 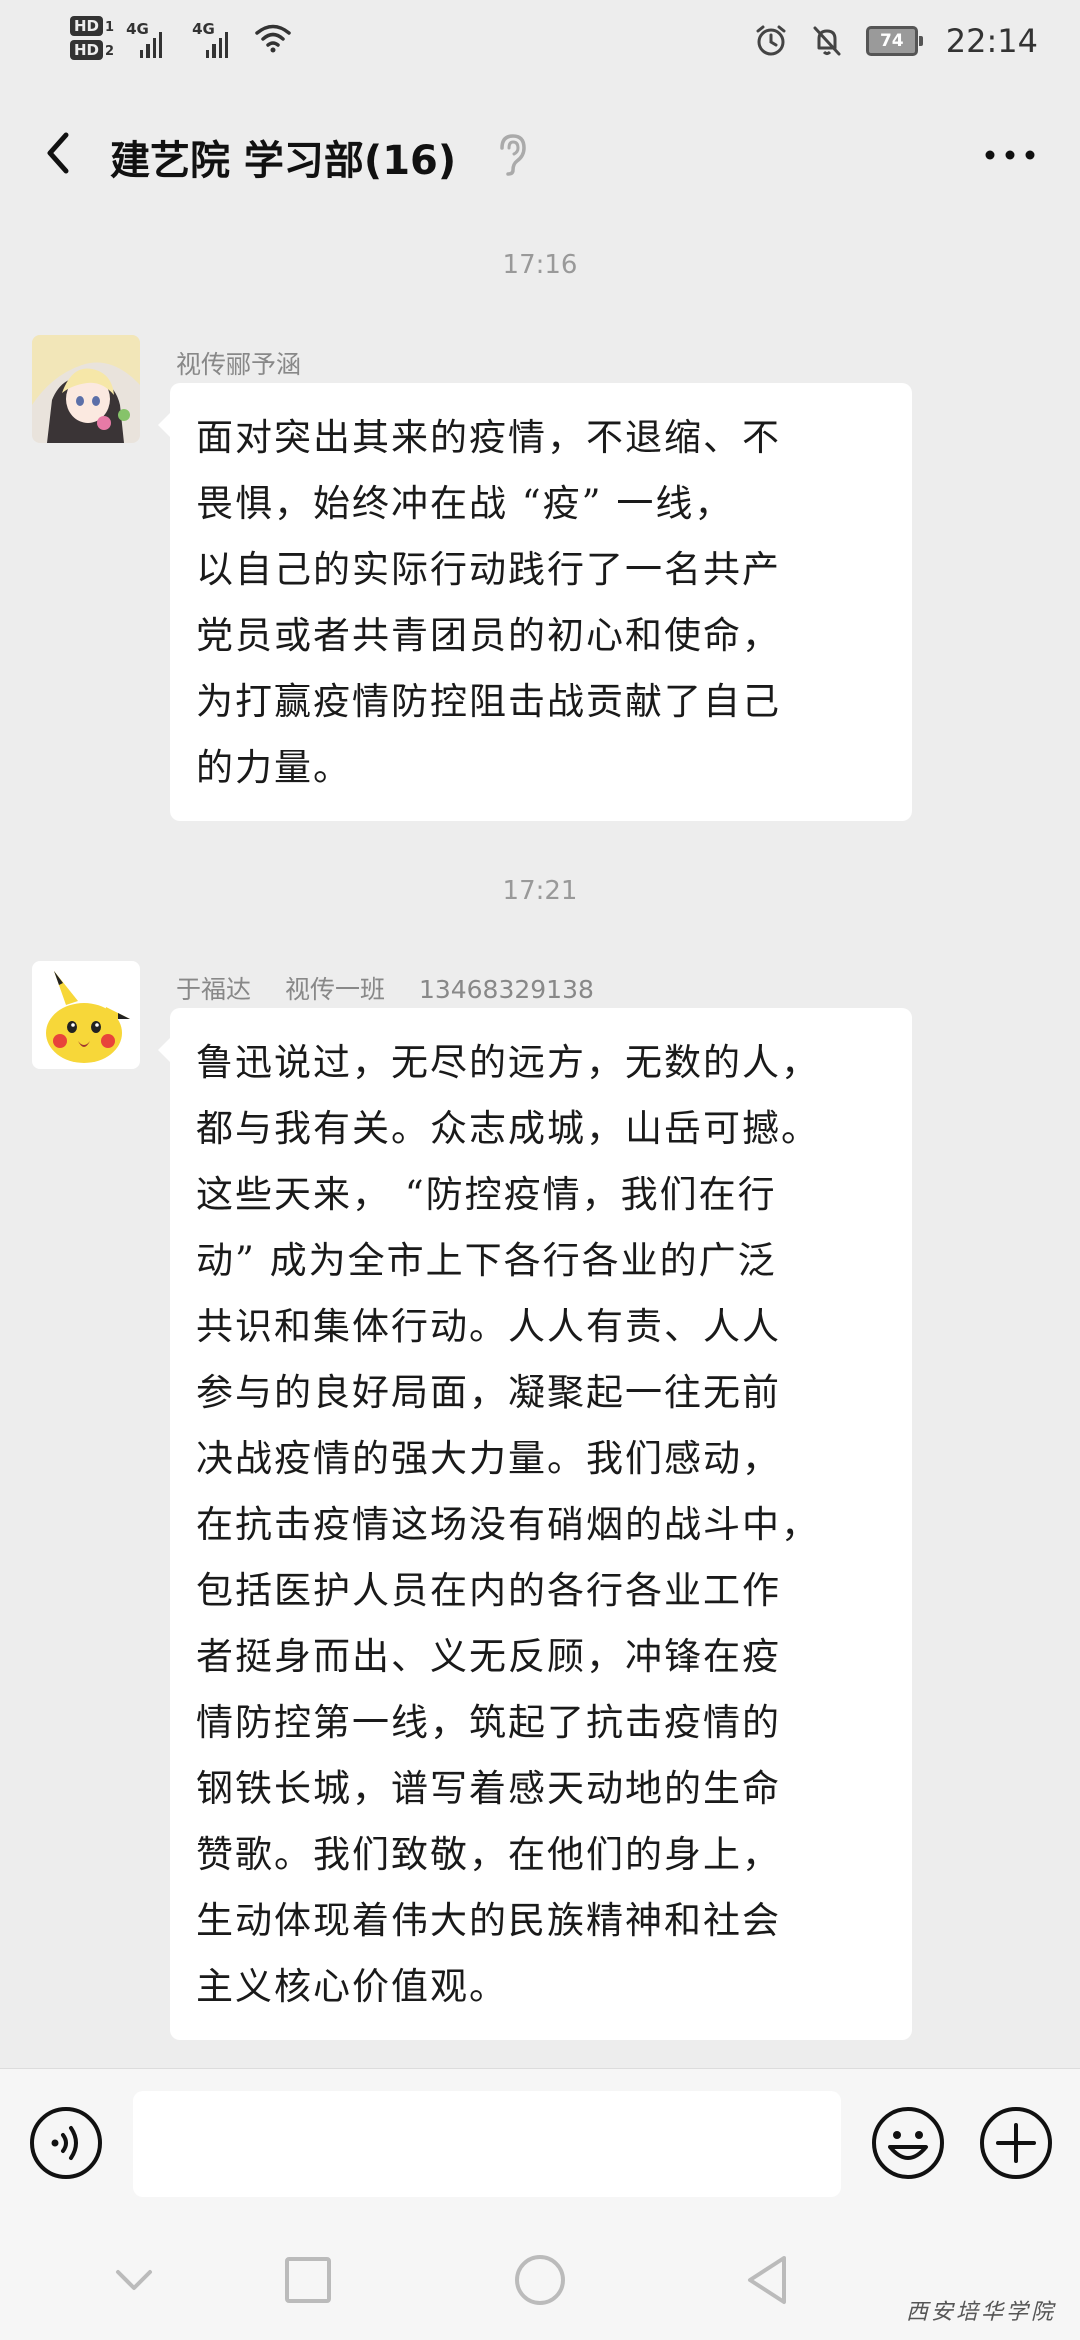 What do you see at coordinates (488, 1788) in the screenshot?
I see `message-line: 钢铁长城，谱写着感天动地的生命` at bounding box center [488, 1788].